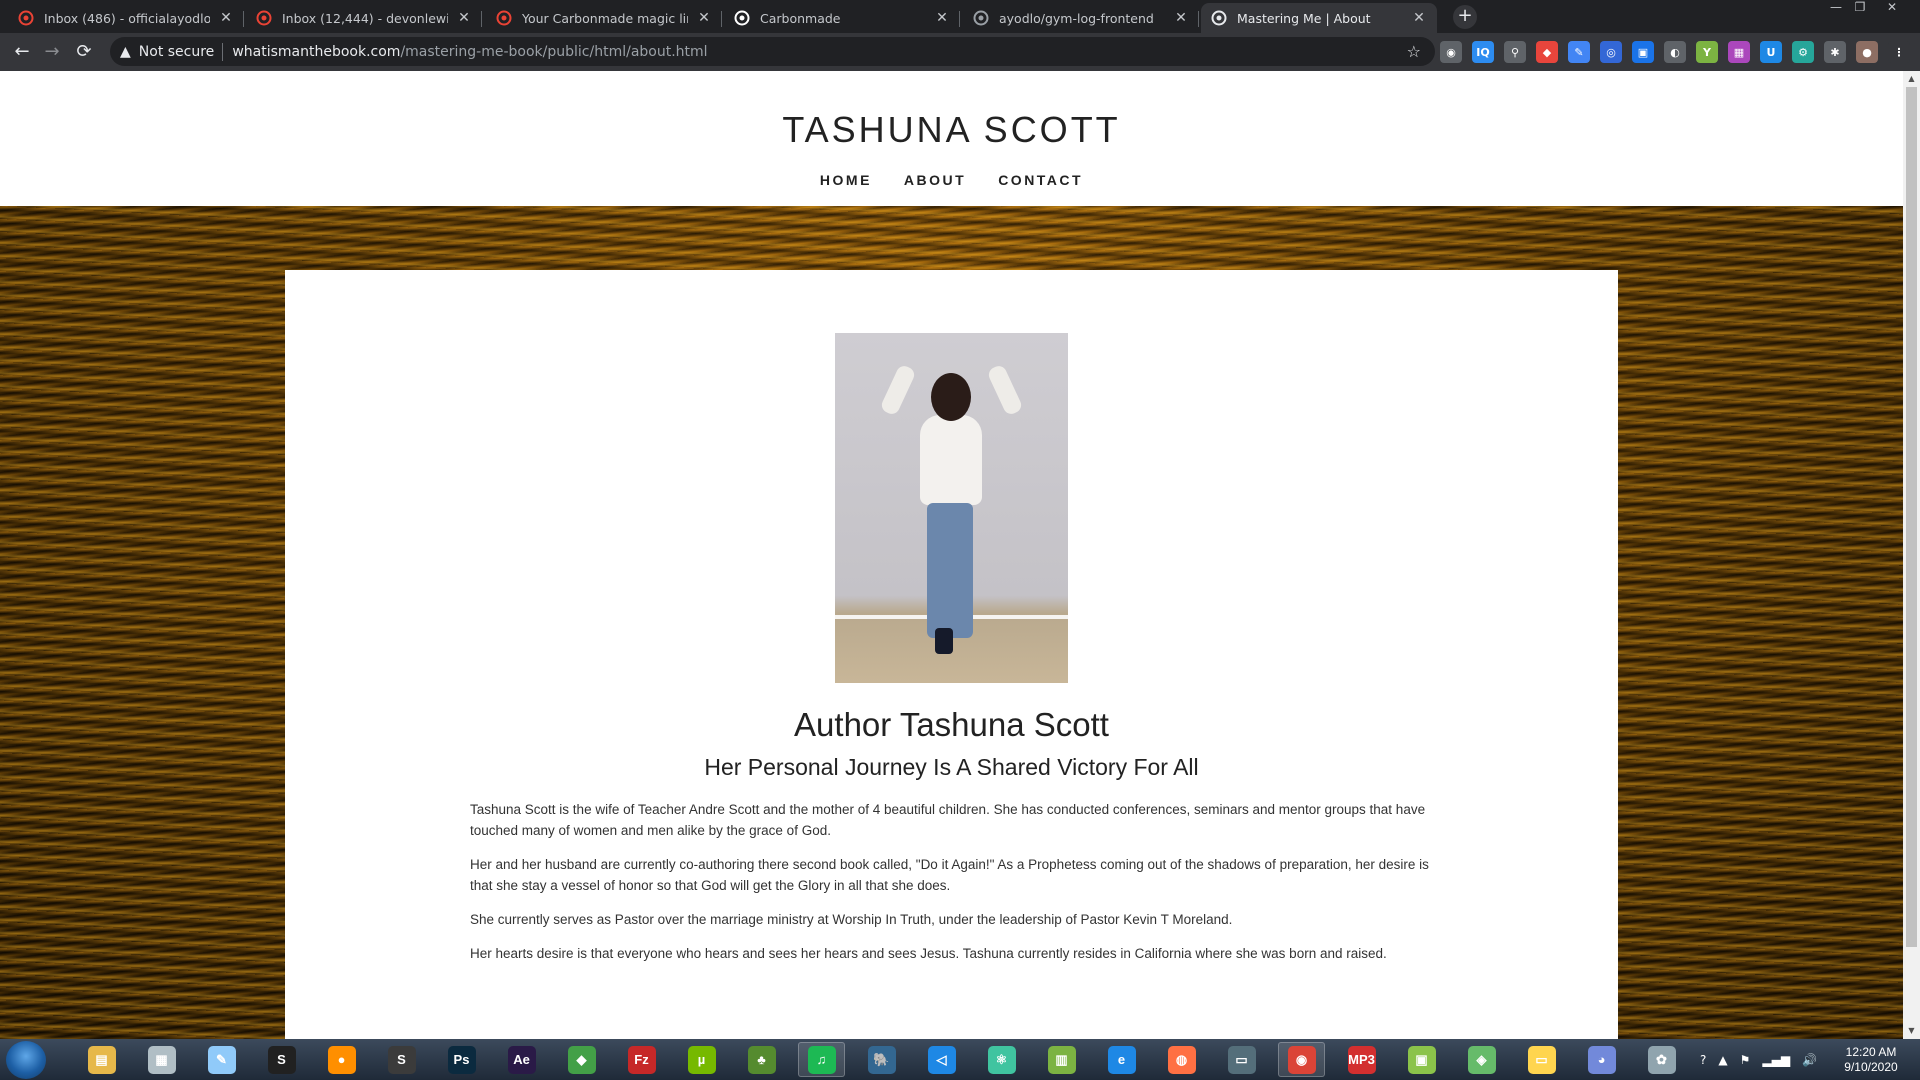 This screenshot has width=1920, height=1080. Describe the element at coordinates (951, 508) in the screenshot. I see `author-photo` at that location.